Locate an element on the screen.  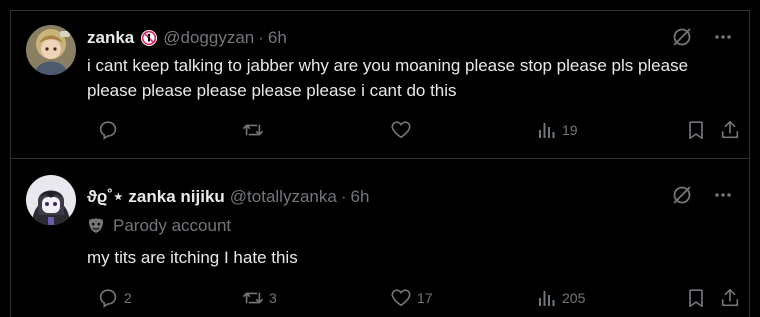
repost-button: 3 is located at coordinates (259, 298).